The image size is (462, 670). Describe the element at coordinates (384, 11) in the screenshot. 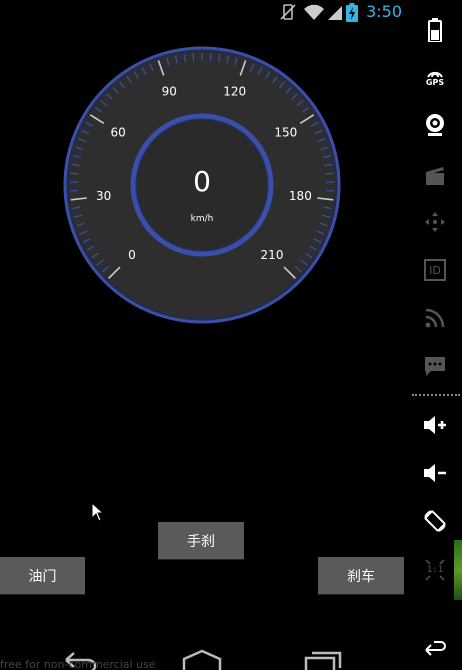

I see `status-time: 3:50` at that location.